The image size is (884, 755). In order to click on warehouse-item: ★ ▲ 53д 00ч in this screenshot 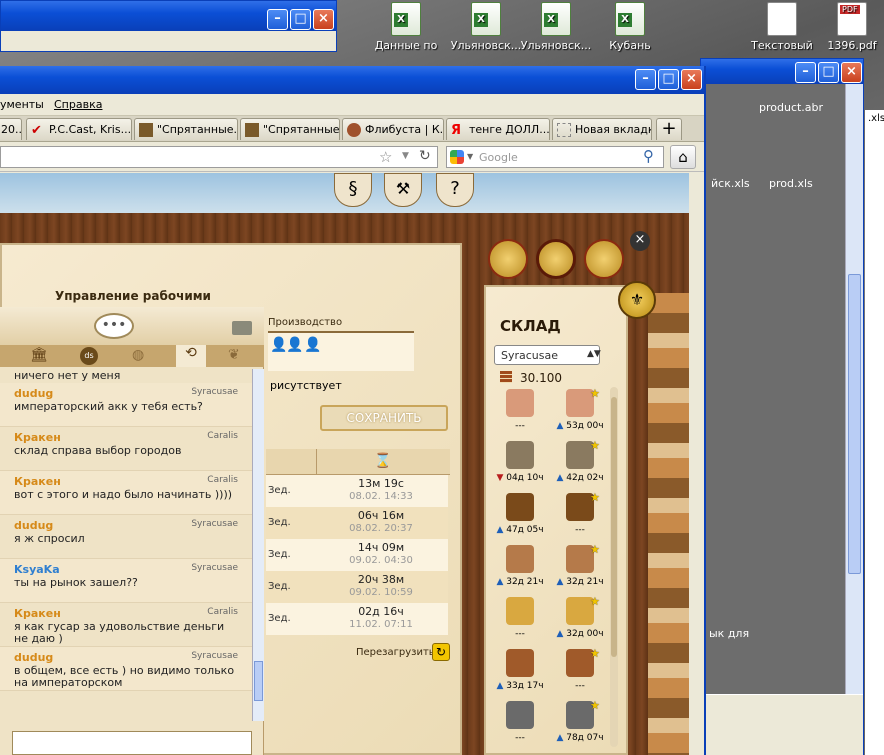, I will do `click(580, 412)`.